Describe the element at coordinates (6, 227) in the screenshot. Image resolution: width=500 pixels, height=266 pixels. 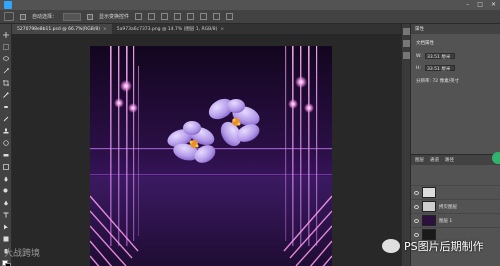
I see `path-select-icon` at that location.